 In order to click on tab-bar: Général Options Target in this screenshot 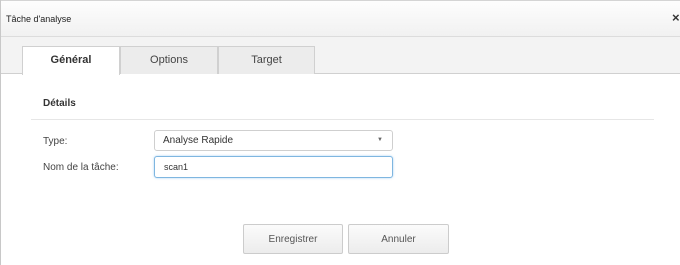, I will do `click(340, 56)`.